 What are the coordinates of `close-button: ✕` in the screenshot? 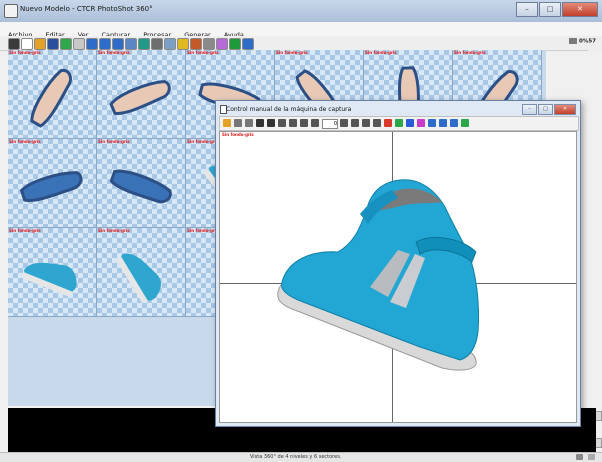 It's located at (580, 9).